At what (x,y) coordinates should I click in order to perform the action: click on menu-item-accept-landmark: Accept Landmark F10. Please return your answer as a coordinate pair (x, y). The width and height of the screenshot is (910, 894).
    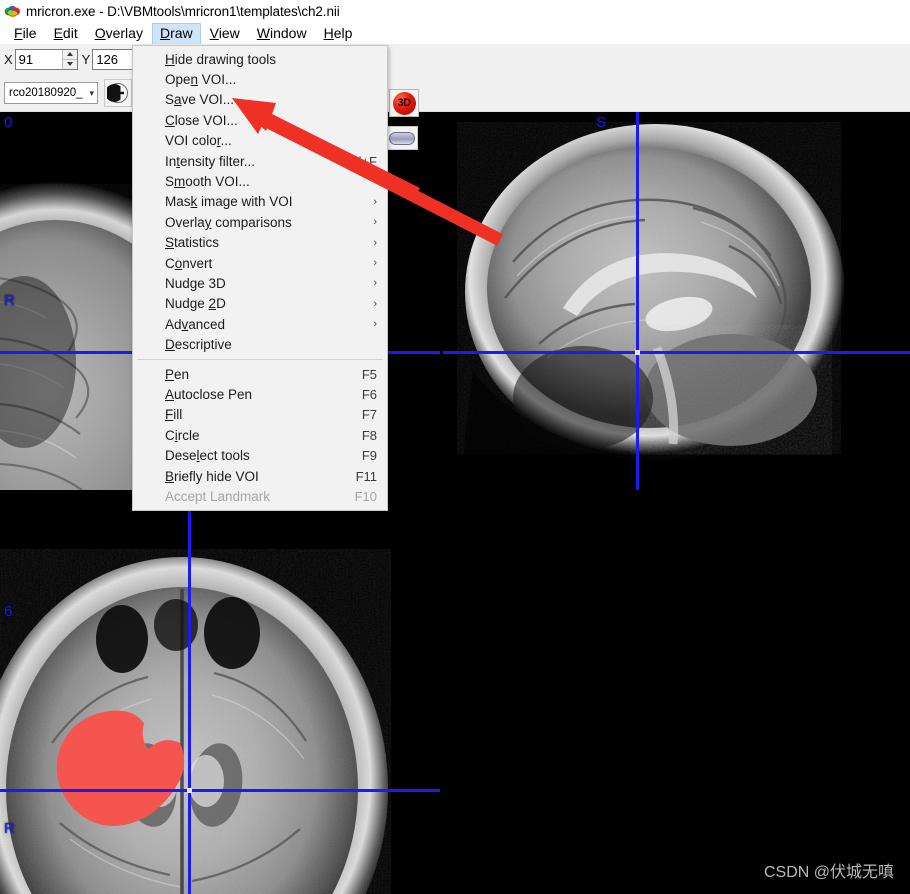
    Looking at the image, I should click on (260, 496).